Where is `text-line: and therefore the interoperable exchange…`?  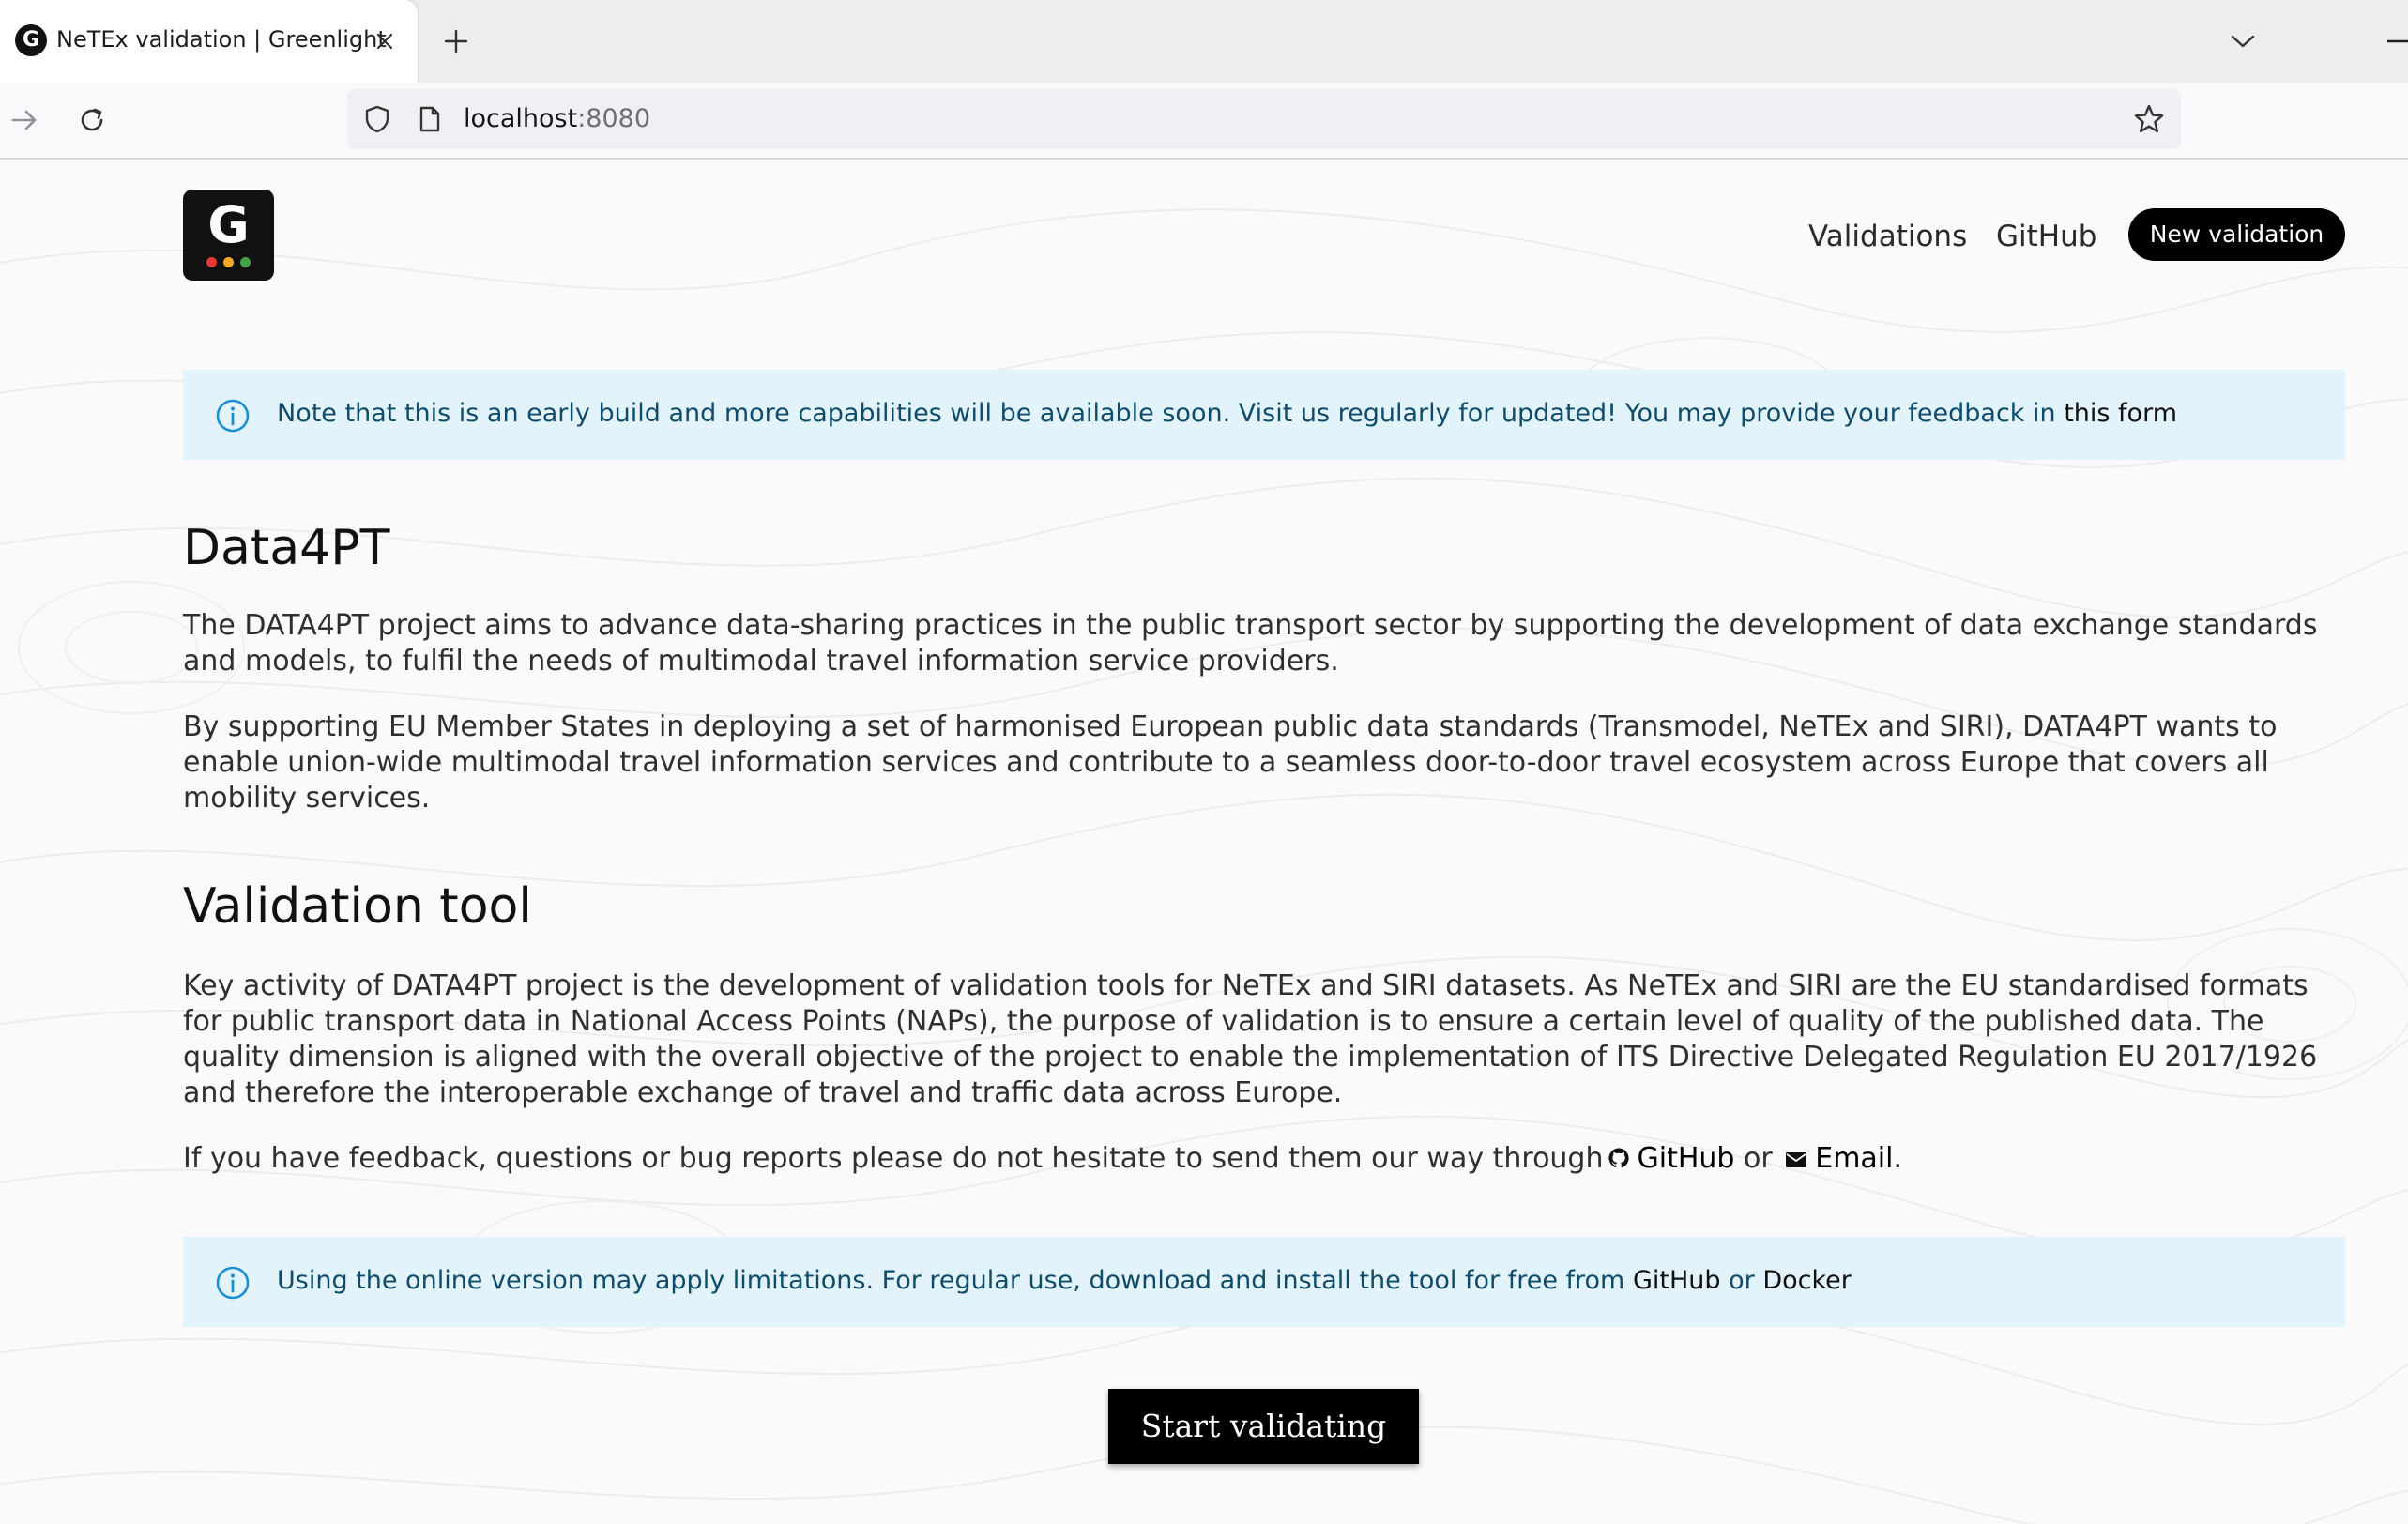
text-line: and therefore the interoperable exchange… is located at coordinates (763, 1092).